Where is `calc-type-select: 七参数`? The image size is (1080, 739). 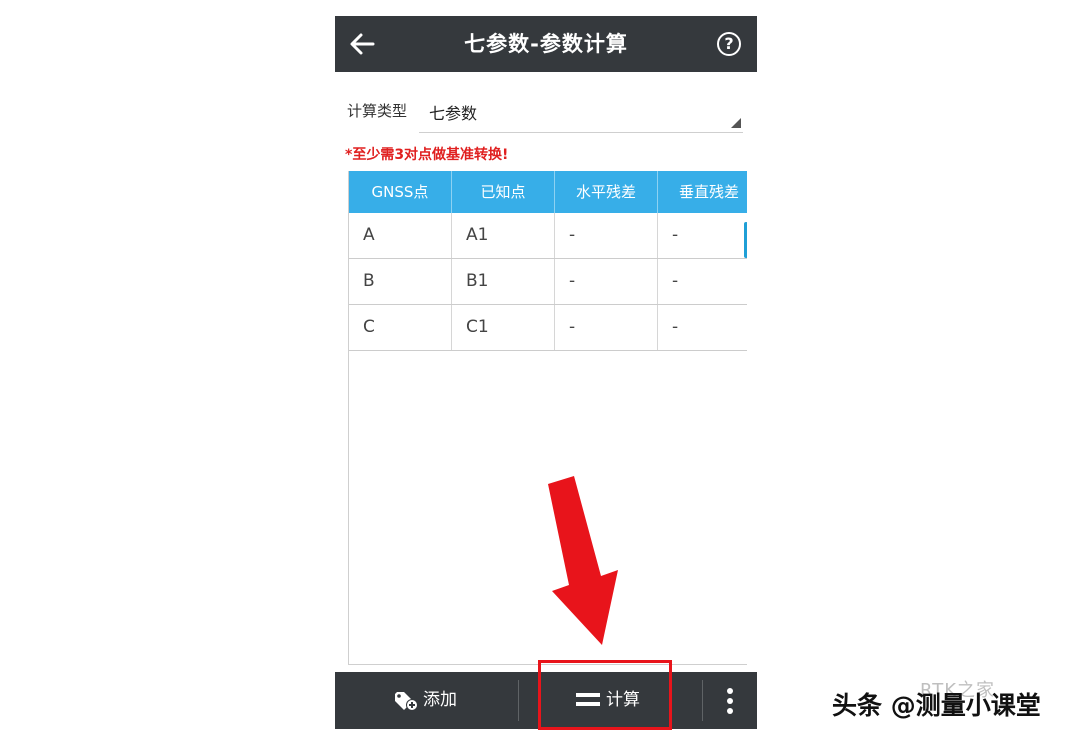
calc-type-select: 七参数 is located at coordinates (581, 113).